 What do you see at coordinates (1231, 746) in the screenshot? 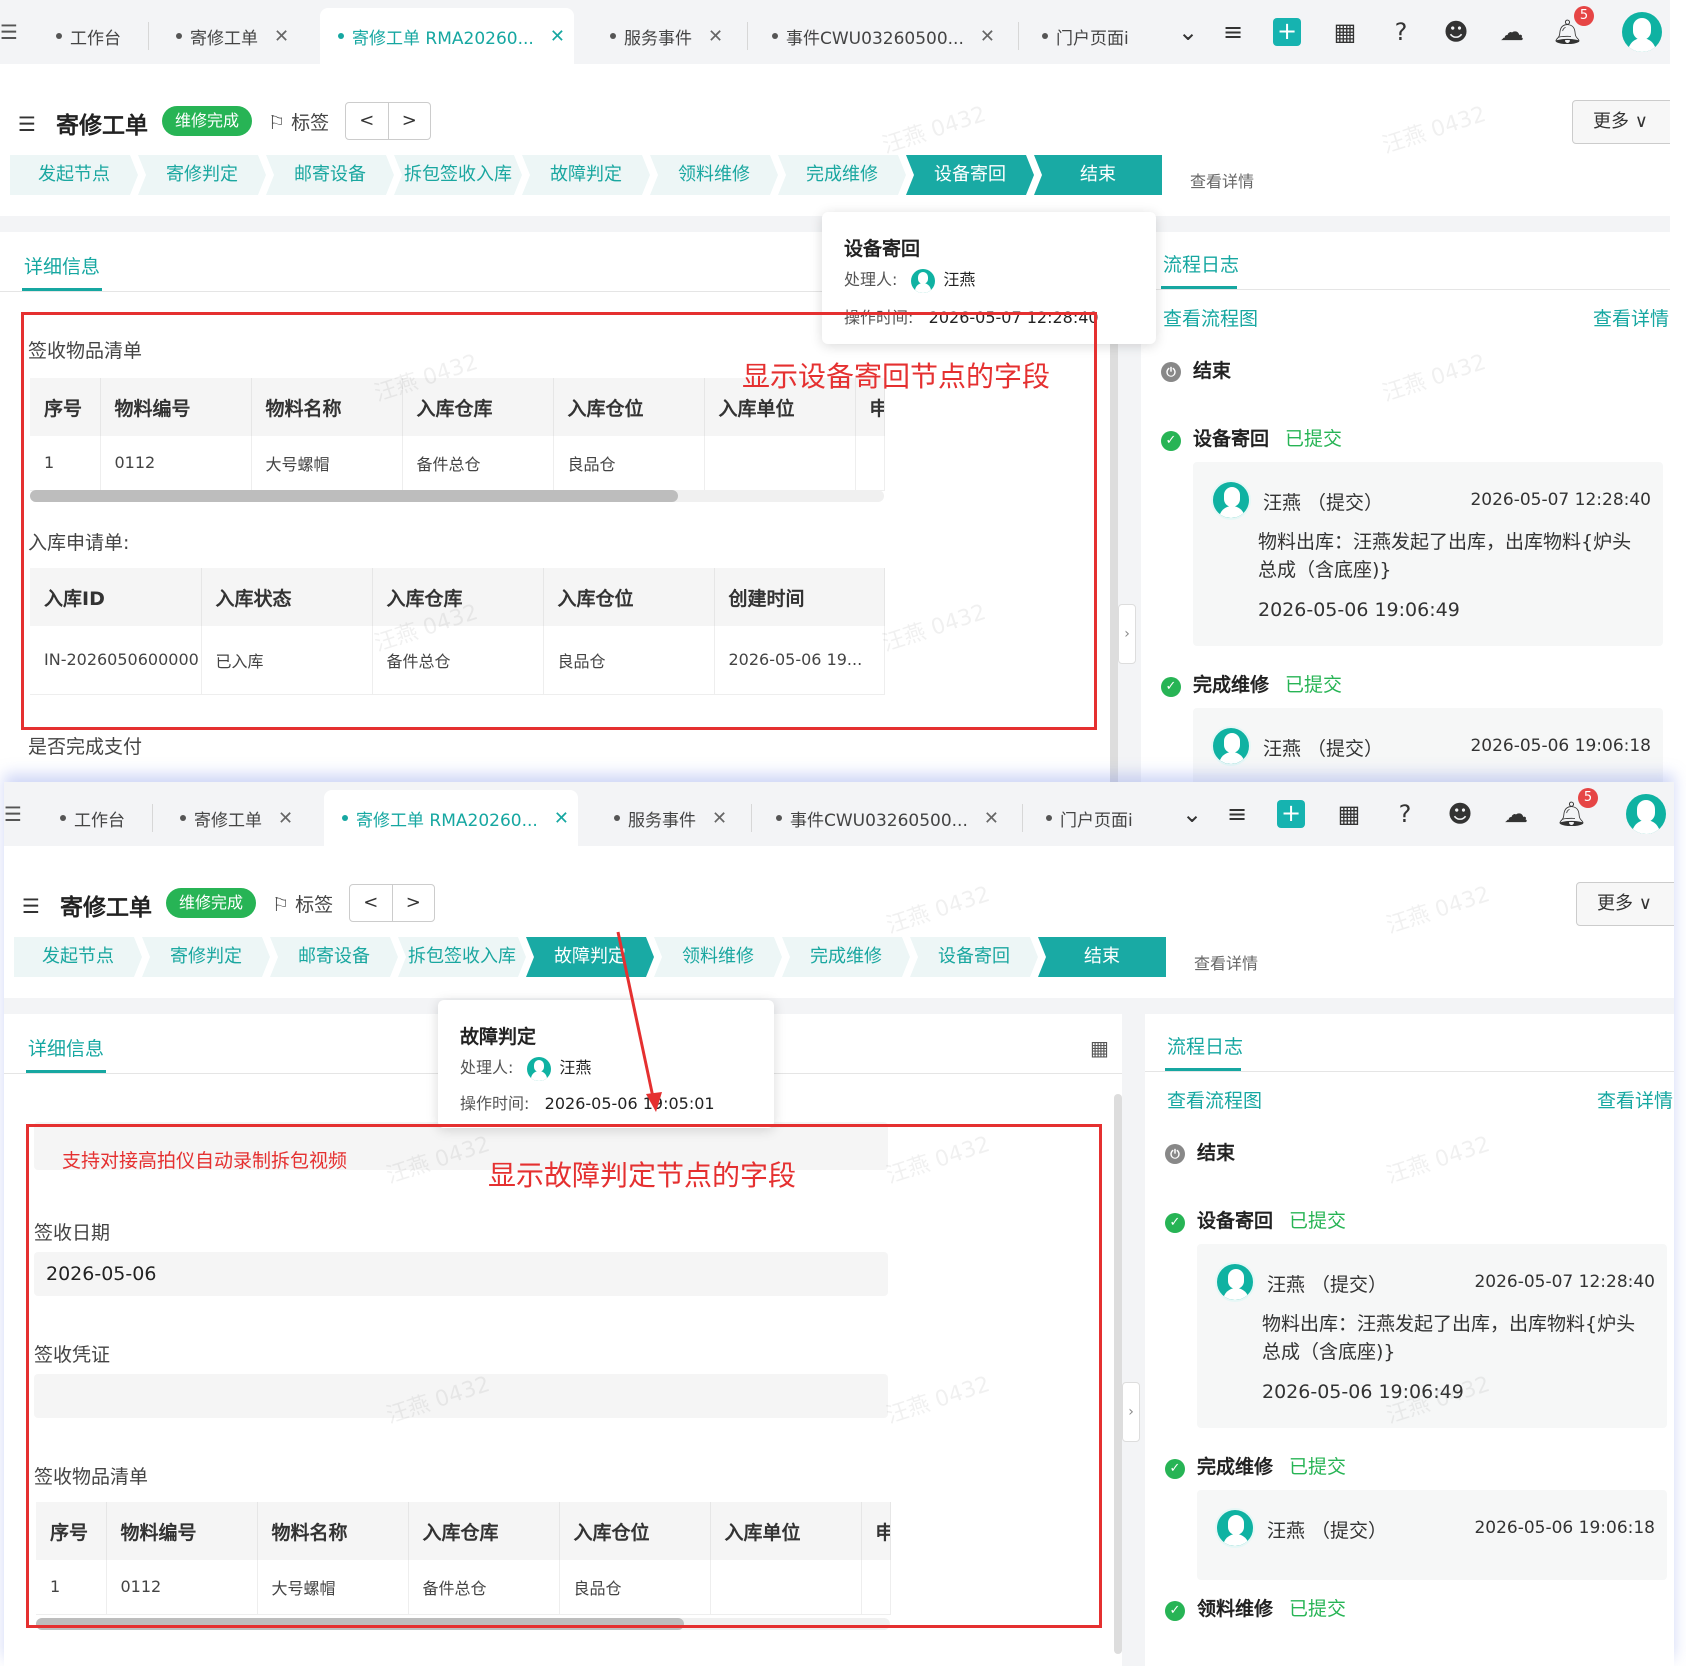
I see `avatar` at bounding box center [1231, 746].